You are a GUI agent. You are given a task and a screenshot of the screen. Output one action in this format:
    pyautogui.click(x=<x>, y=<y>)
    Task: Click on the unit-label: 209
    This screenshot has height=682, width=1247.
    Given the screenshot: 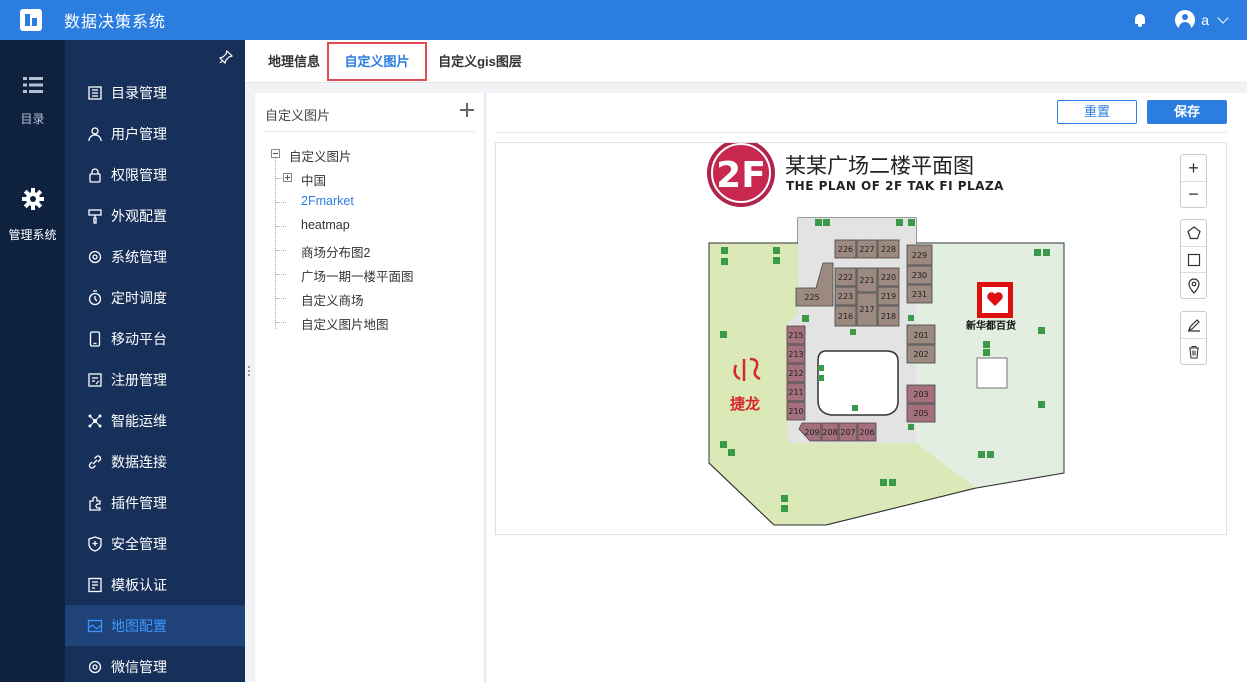 What is the action you would take?
    pyautogui.click(x=811, y=432)
    